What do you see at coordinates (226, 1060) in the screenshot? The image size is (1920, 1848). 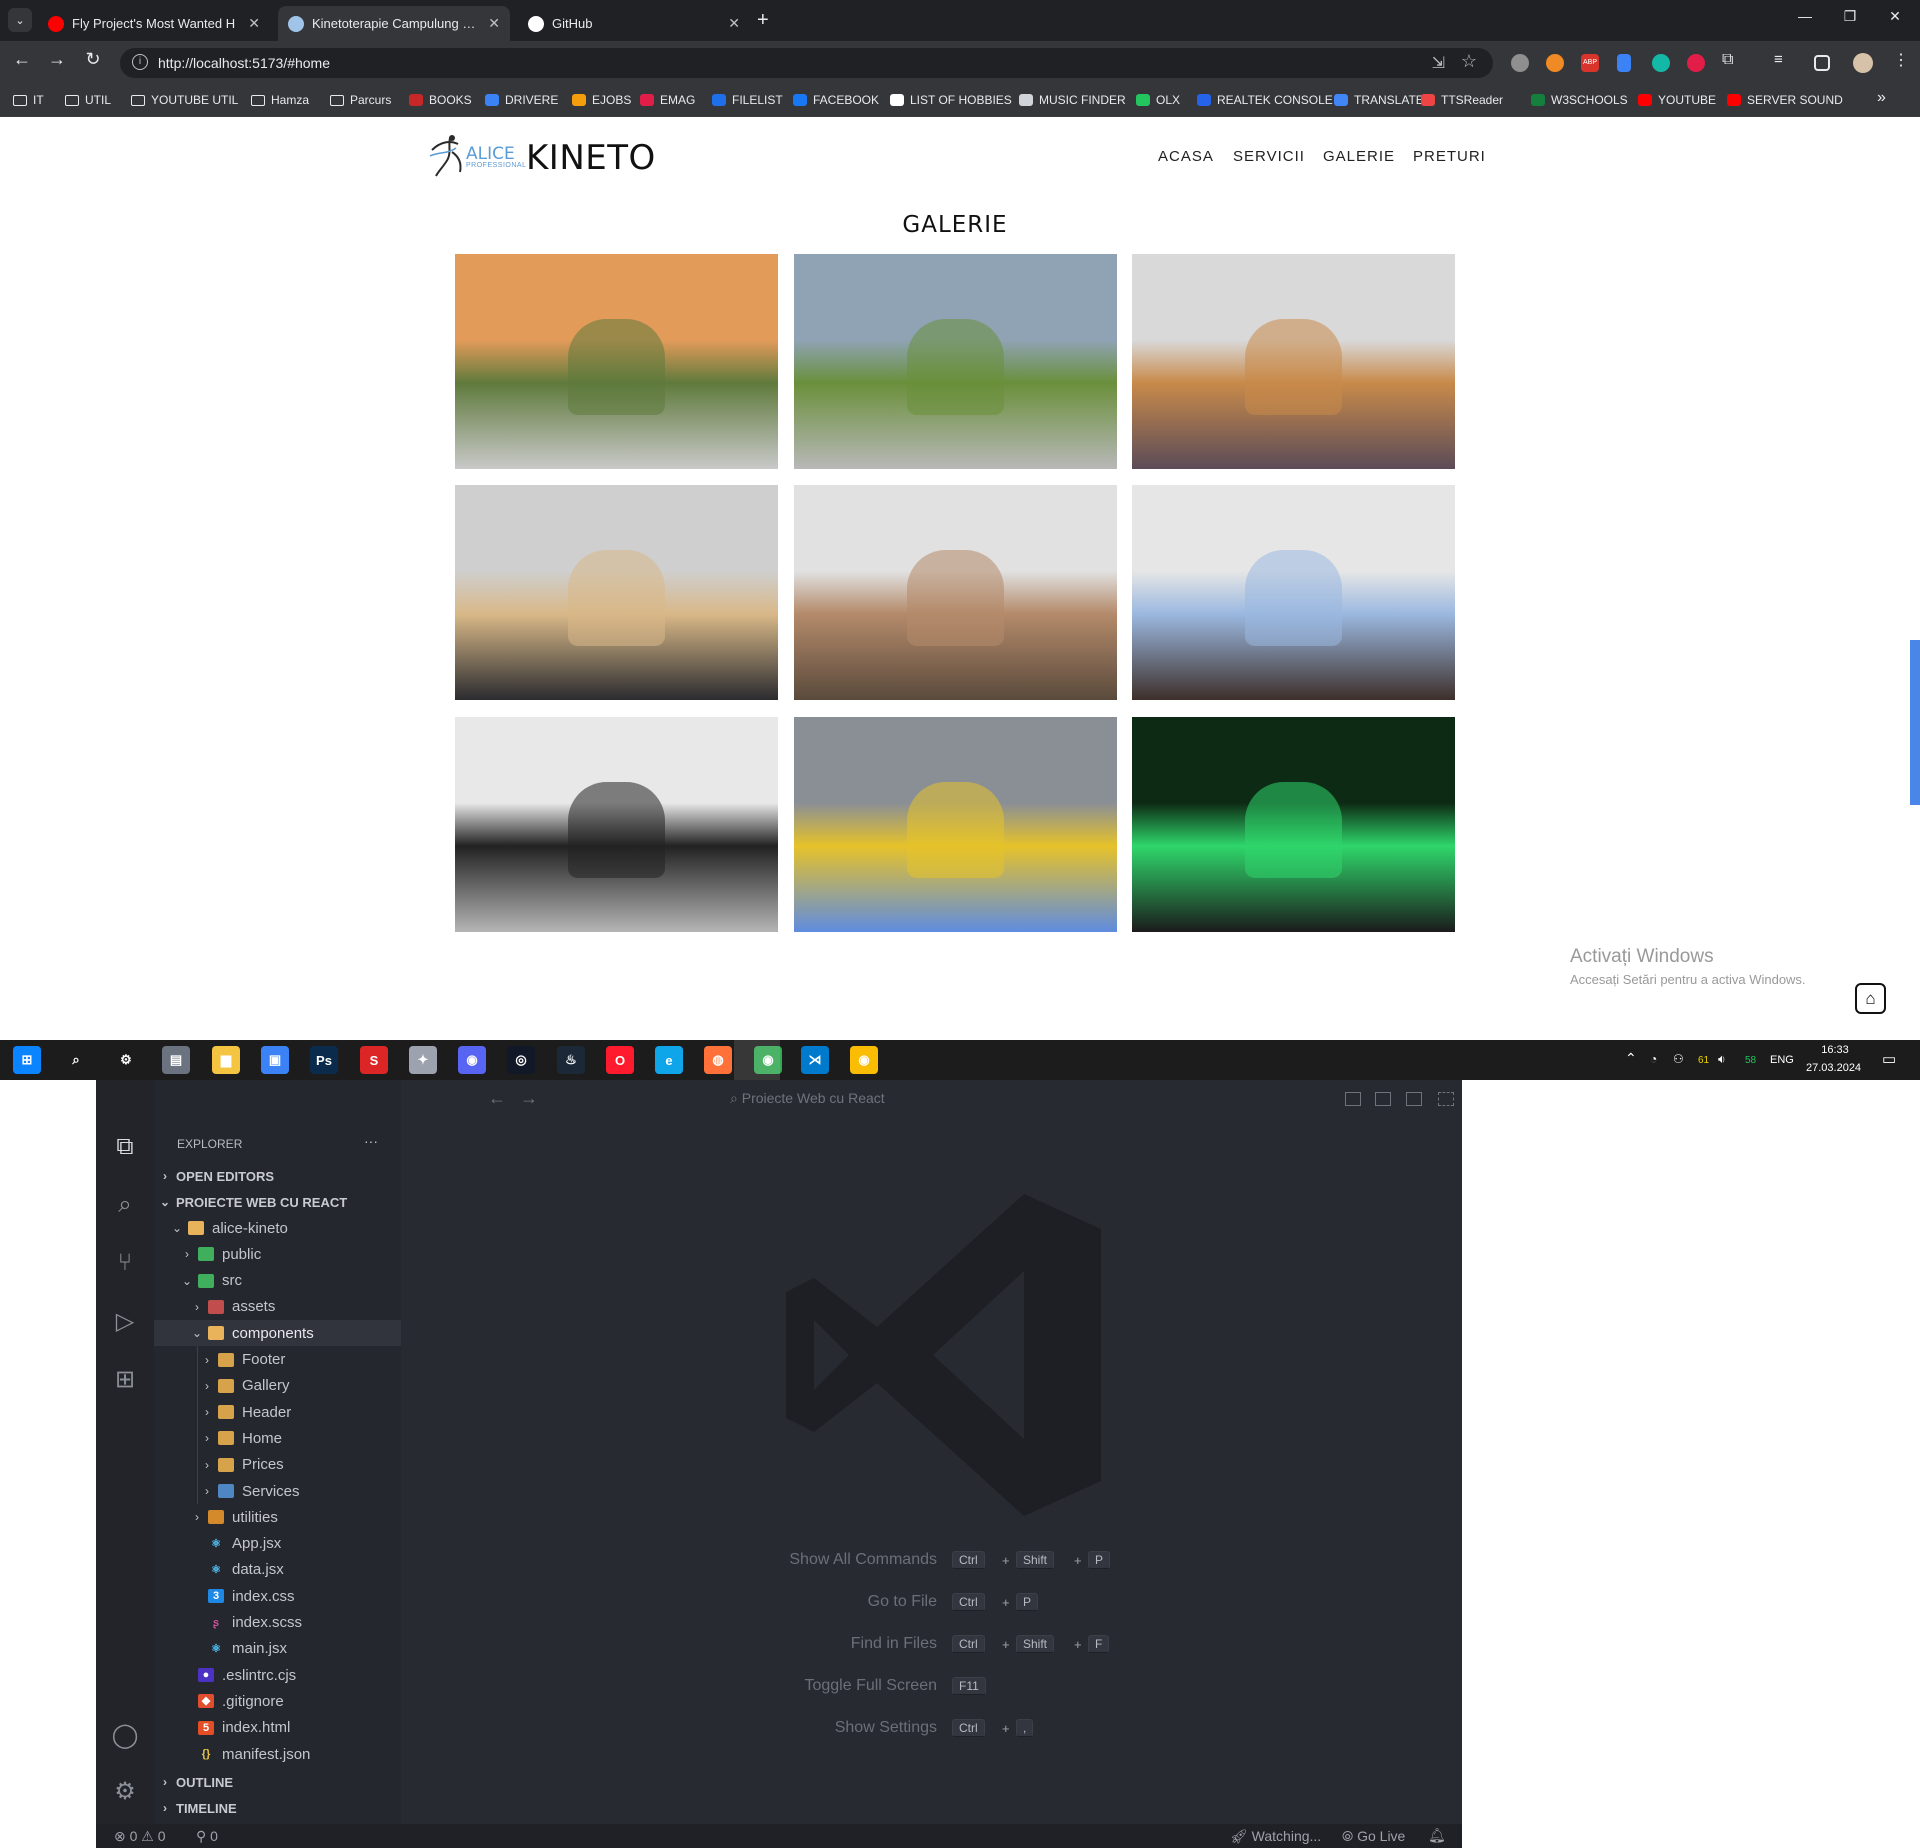 I see `file-explorer-icon: ▆` at bounding box center [226, 1060].